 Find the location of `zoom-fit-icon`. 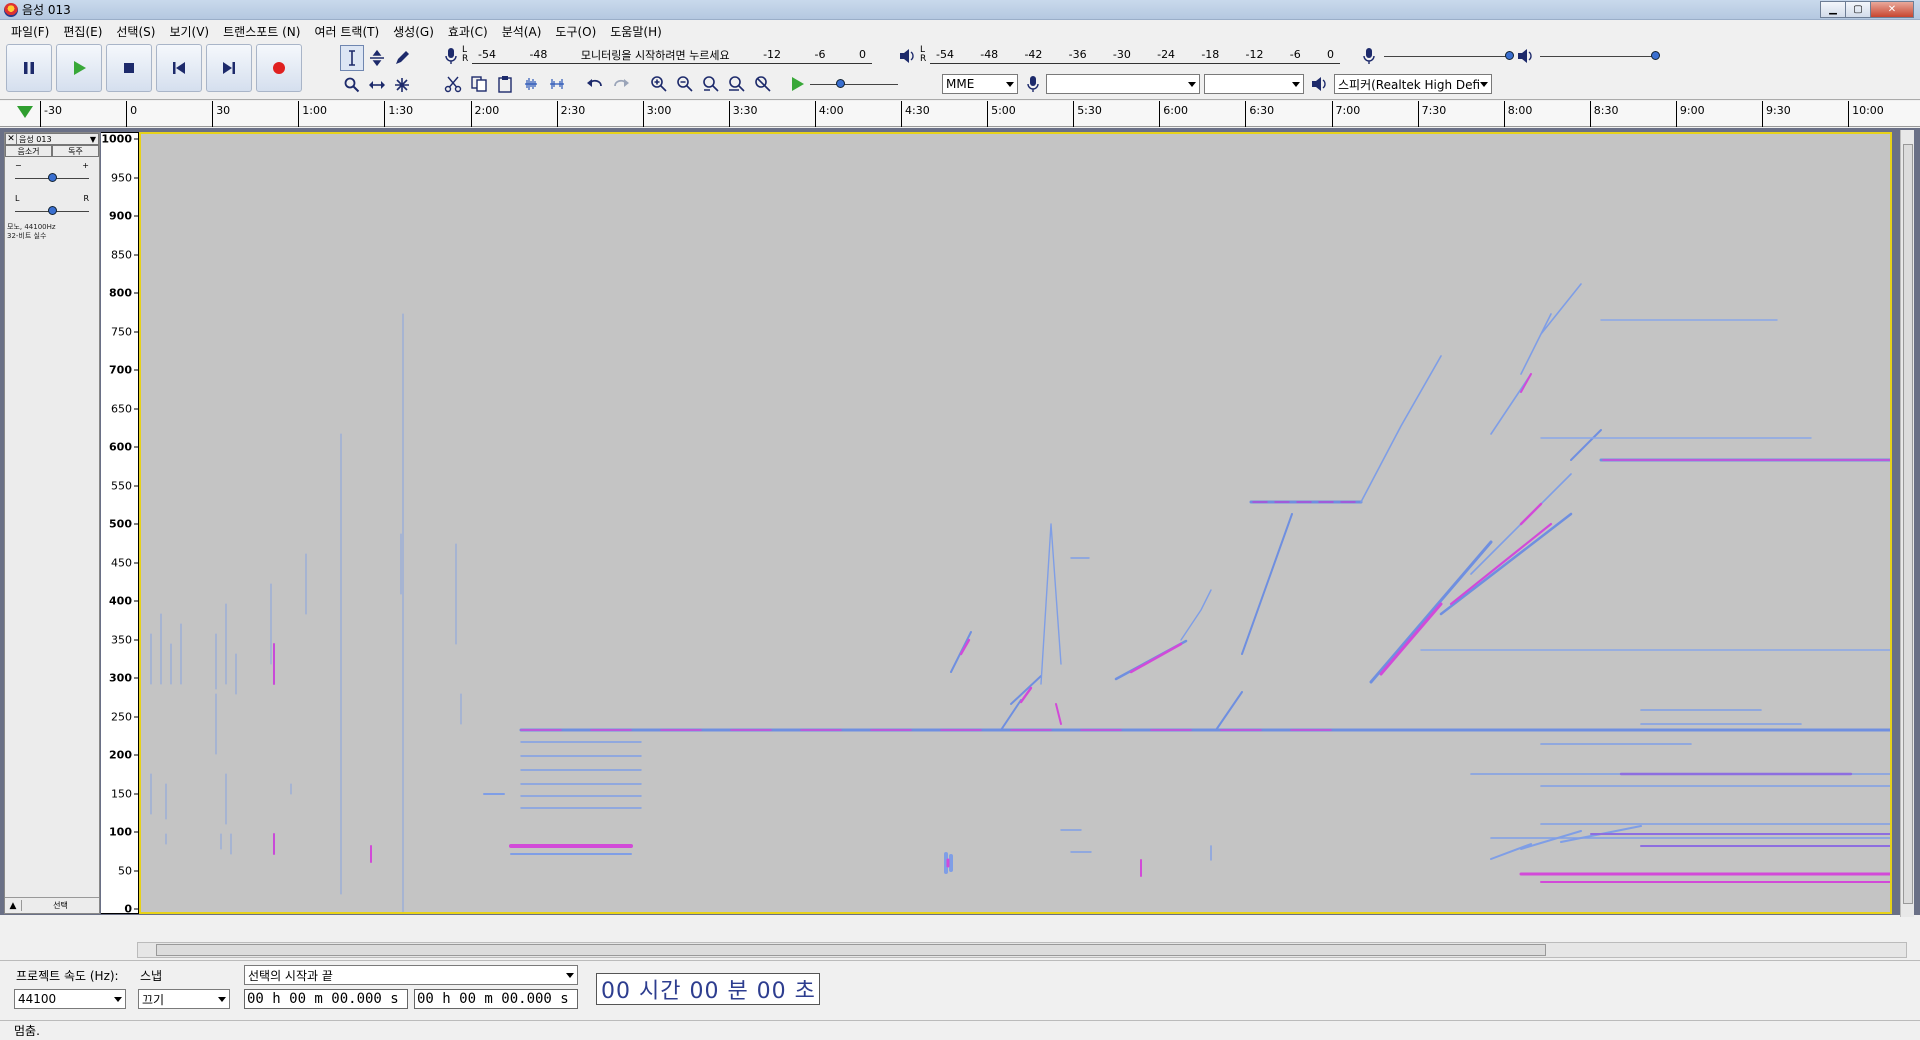

zoom-fit-icon is located at coordinates (737, 84).